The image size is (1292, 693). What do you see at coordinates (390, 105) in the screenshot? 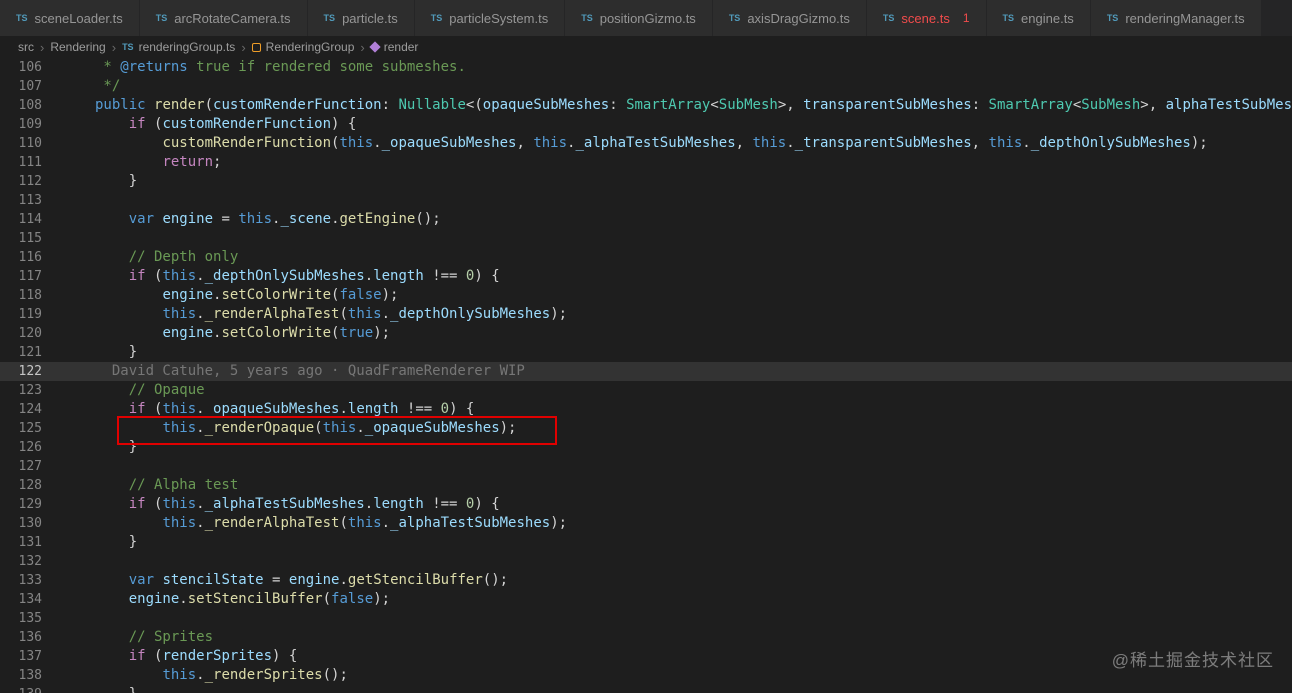
I see `code-token: :` at bounding box center [390, 105].